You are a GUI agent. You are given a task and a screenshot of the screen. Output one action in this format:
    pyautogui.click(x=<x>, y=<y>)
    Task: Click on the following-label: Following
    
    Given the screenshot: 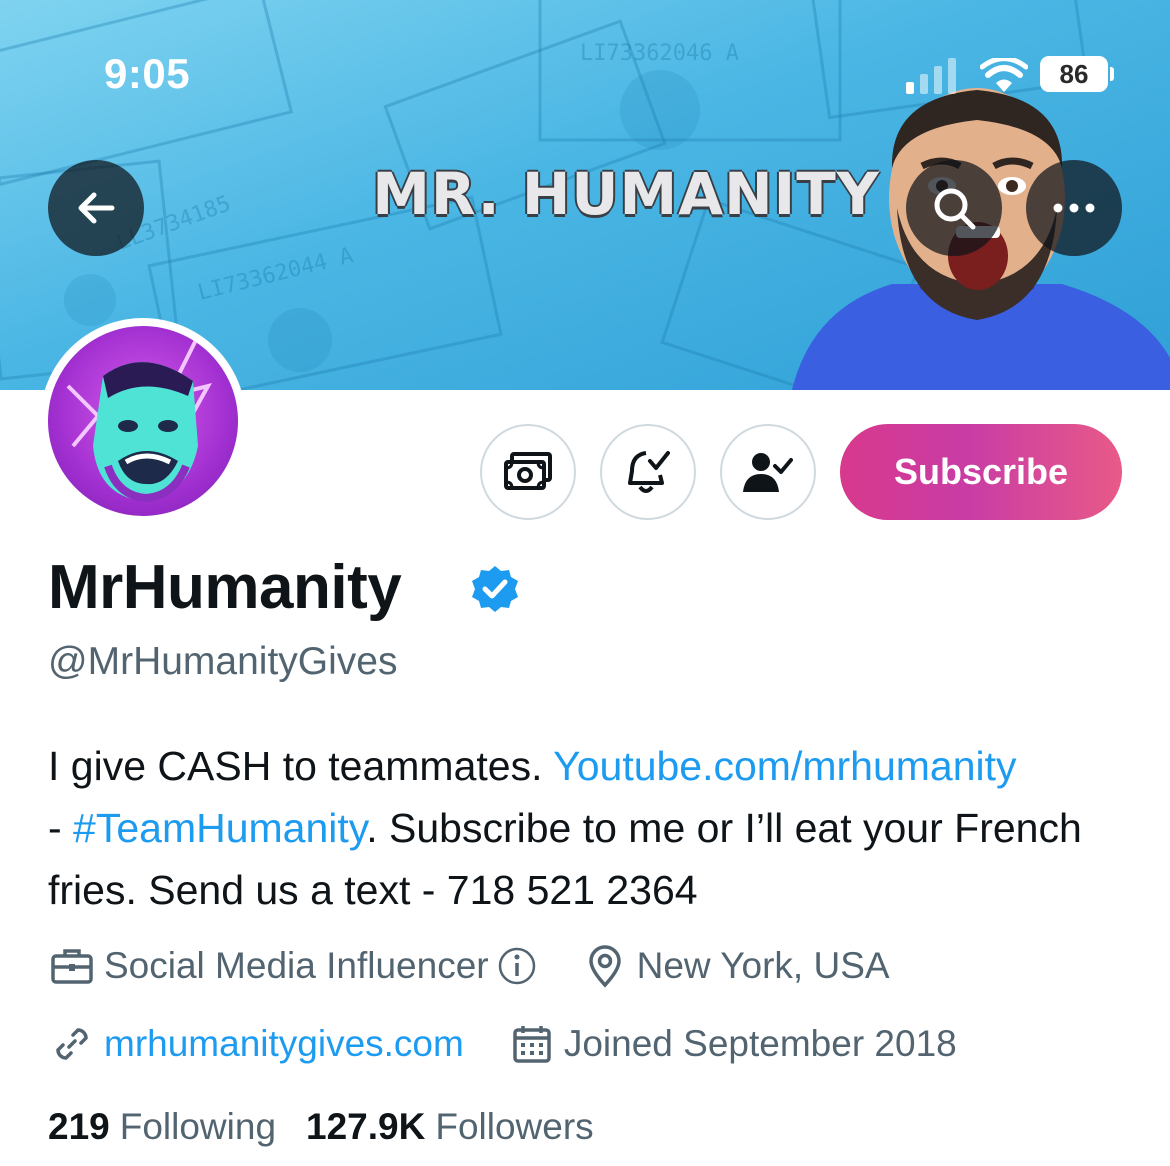 What is the action you would take?
    pyautogui.click(x=198, y=1126)
    